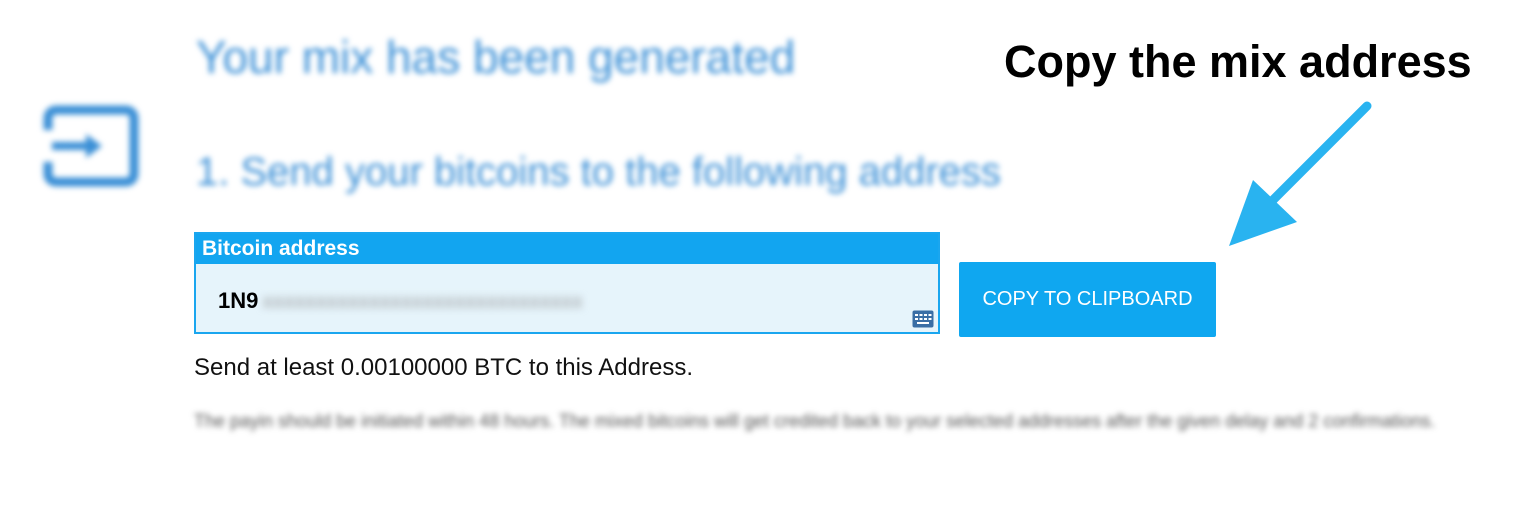  What do you see at coordinates (238, 300) in the screenshot?
I see `address-visible-part: 1N9` at bounding box center [238, 300].